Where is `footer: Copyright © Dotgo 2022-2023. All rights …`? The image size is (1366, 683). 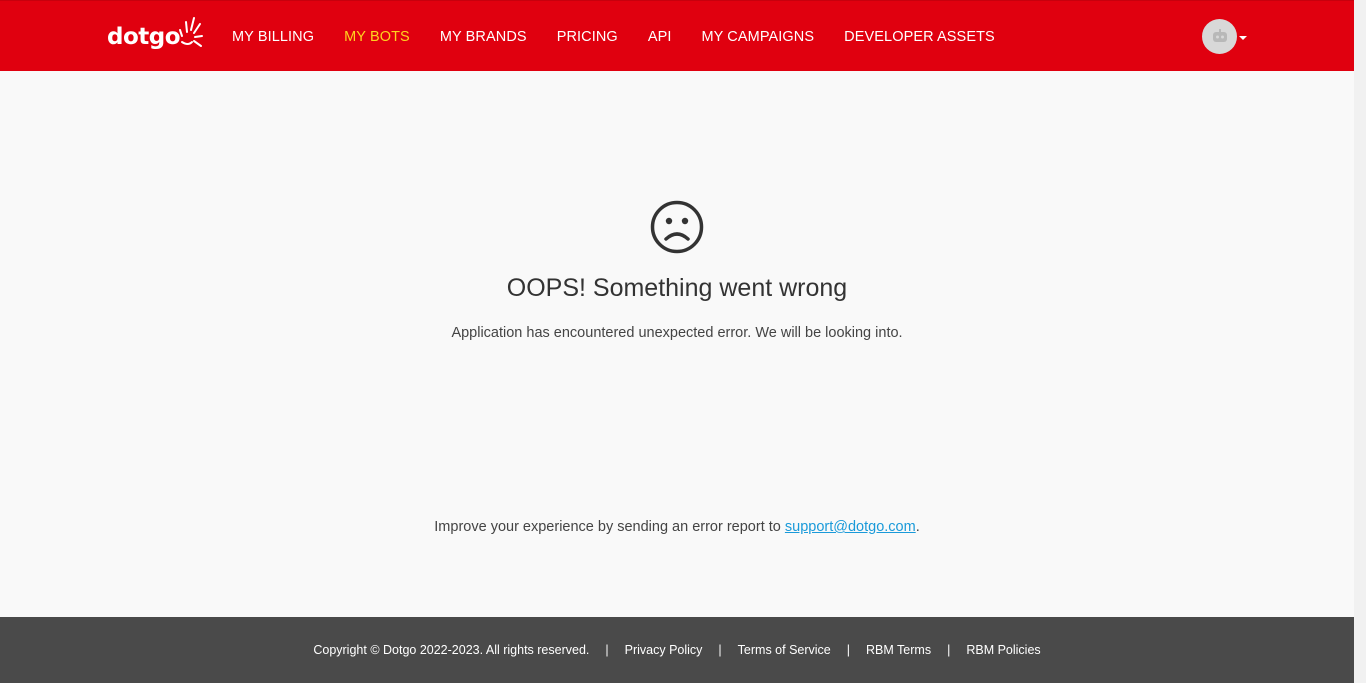 footer: Copyright © Dotgo 2022-2023. All rights … is located at coordinates (677, 650).